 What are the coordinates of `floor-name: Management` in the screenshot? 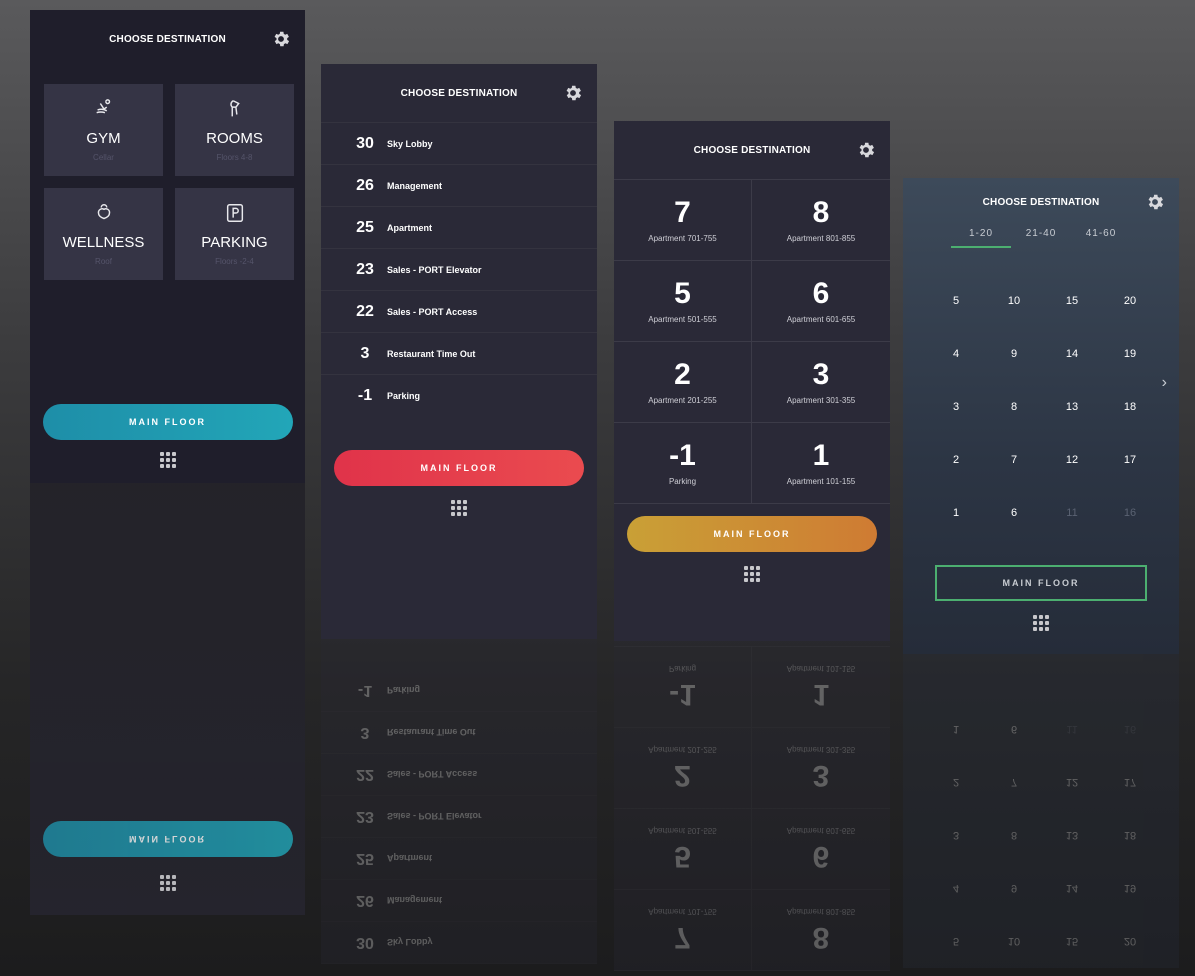 It's located at (415, 185).